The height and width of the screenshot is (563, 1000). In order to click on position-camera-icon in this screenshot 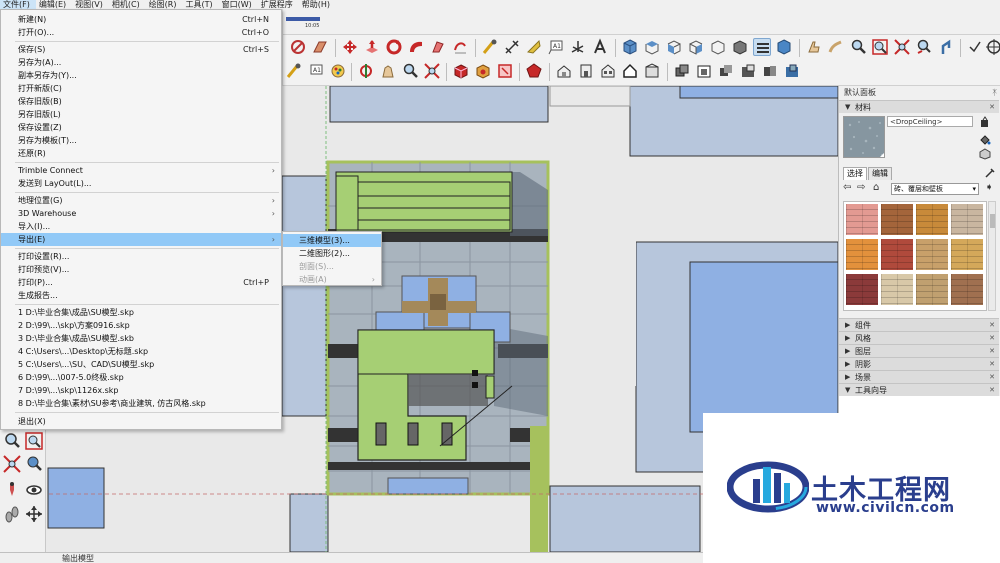, I will do `click(12, 490)`.